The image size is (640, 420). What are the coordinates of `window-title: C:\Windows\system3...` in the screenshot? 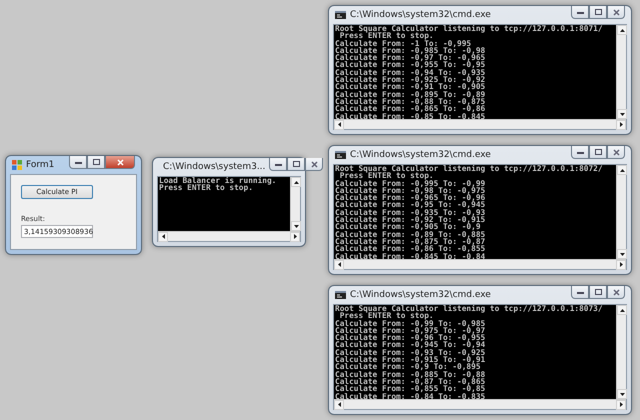 It's located at (214, 167).